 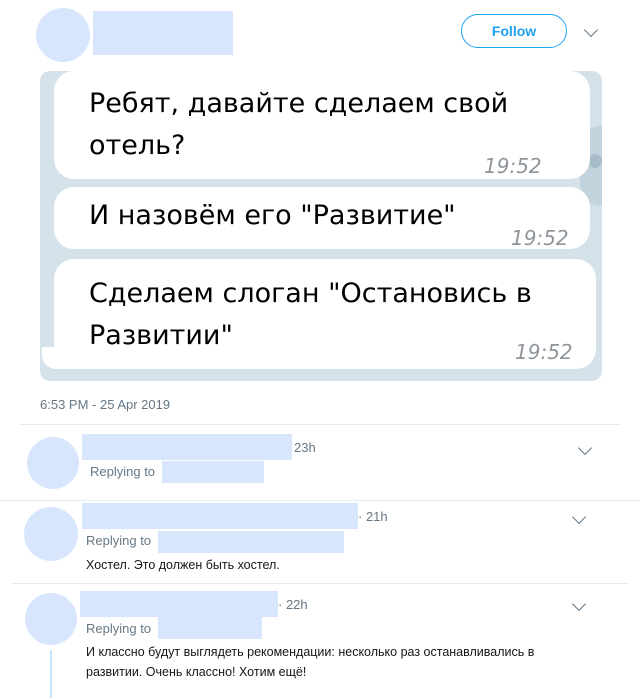 I want to click on reply-3-replying-to: Replying to, so click(x=119, y=628).